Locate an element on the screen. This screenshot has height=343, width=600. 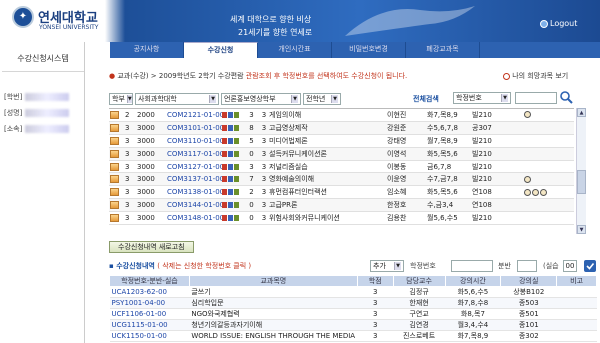
registered-code-link: UCF1106-01-00 is located at coordinates (149, 314).